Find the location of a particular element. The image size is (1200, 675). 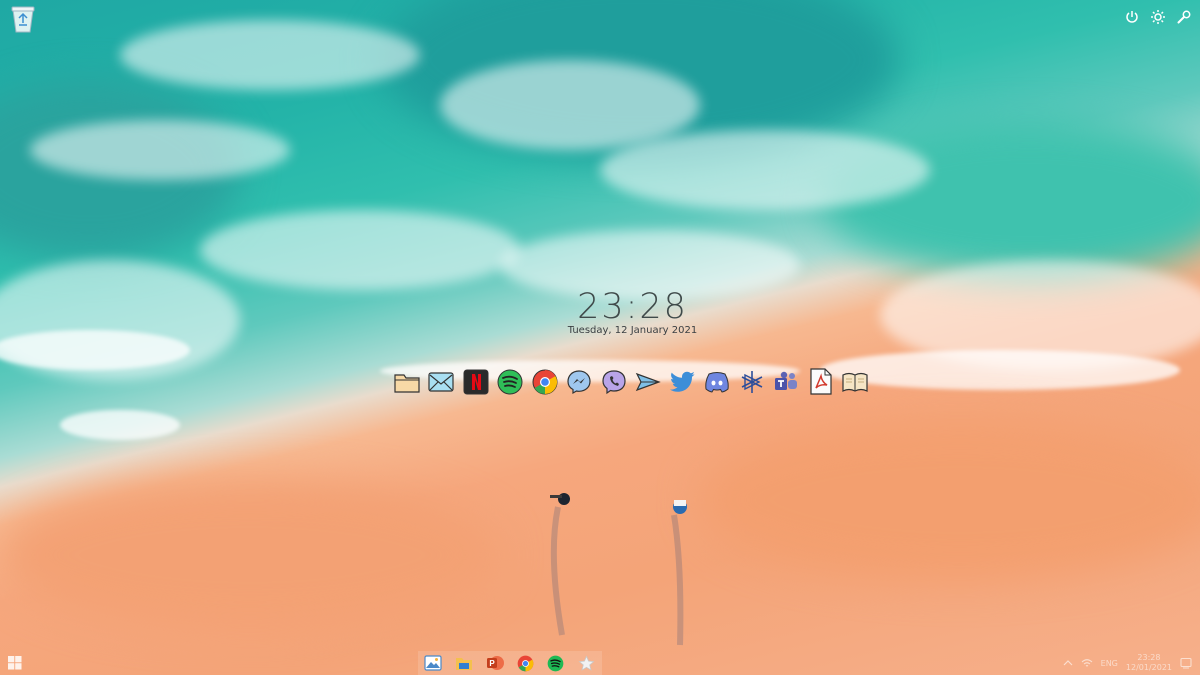

dock-messenger is located at coordinates (579, 381).